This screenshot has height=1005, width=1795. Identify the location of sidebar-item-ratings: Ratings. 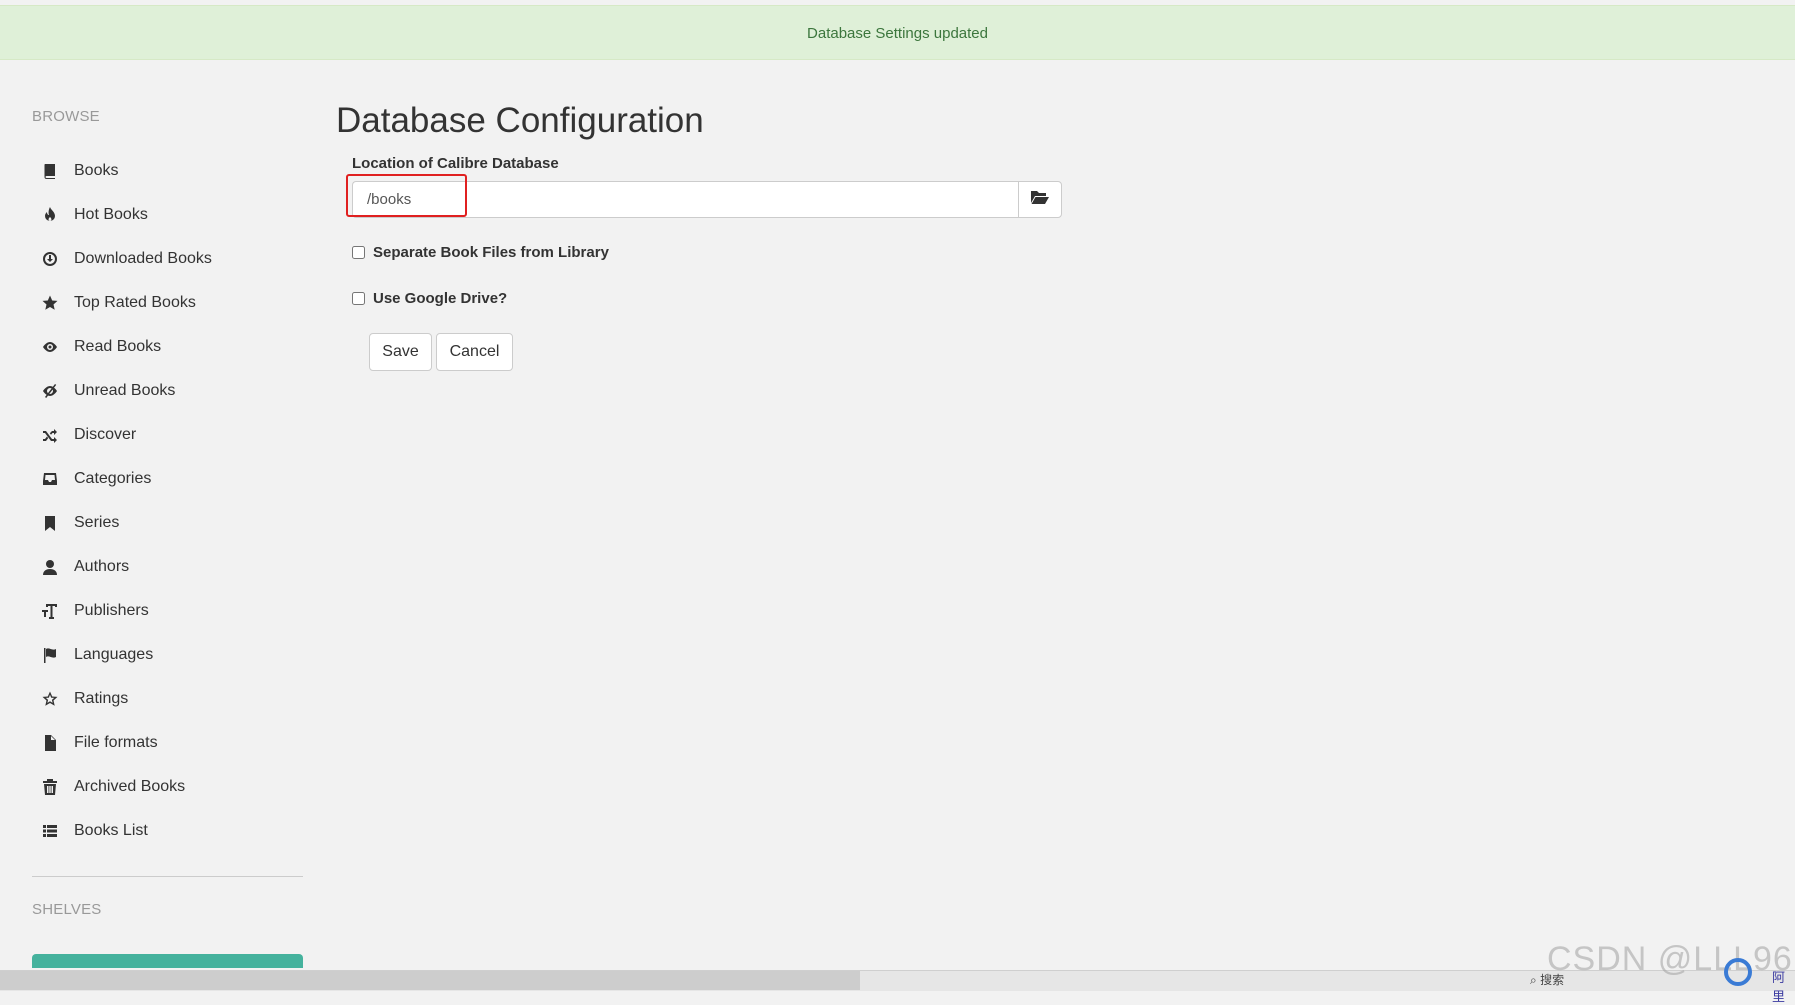
(170, 699).